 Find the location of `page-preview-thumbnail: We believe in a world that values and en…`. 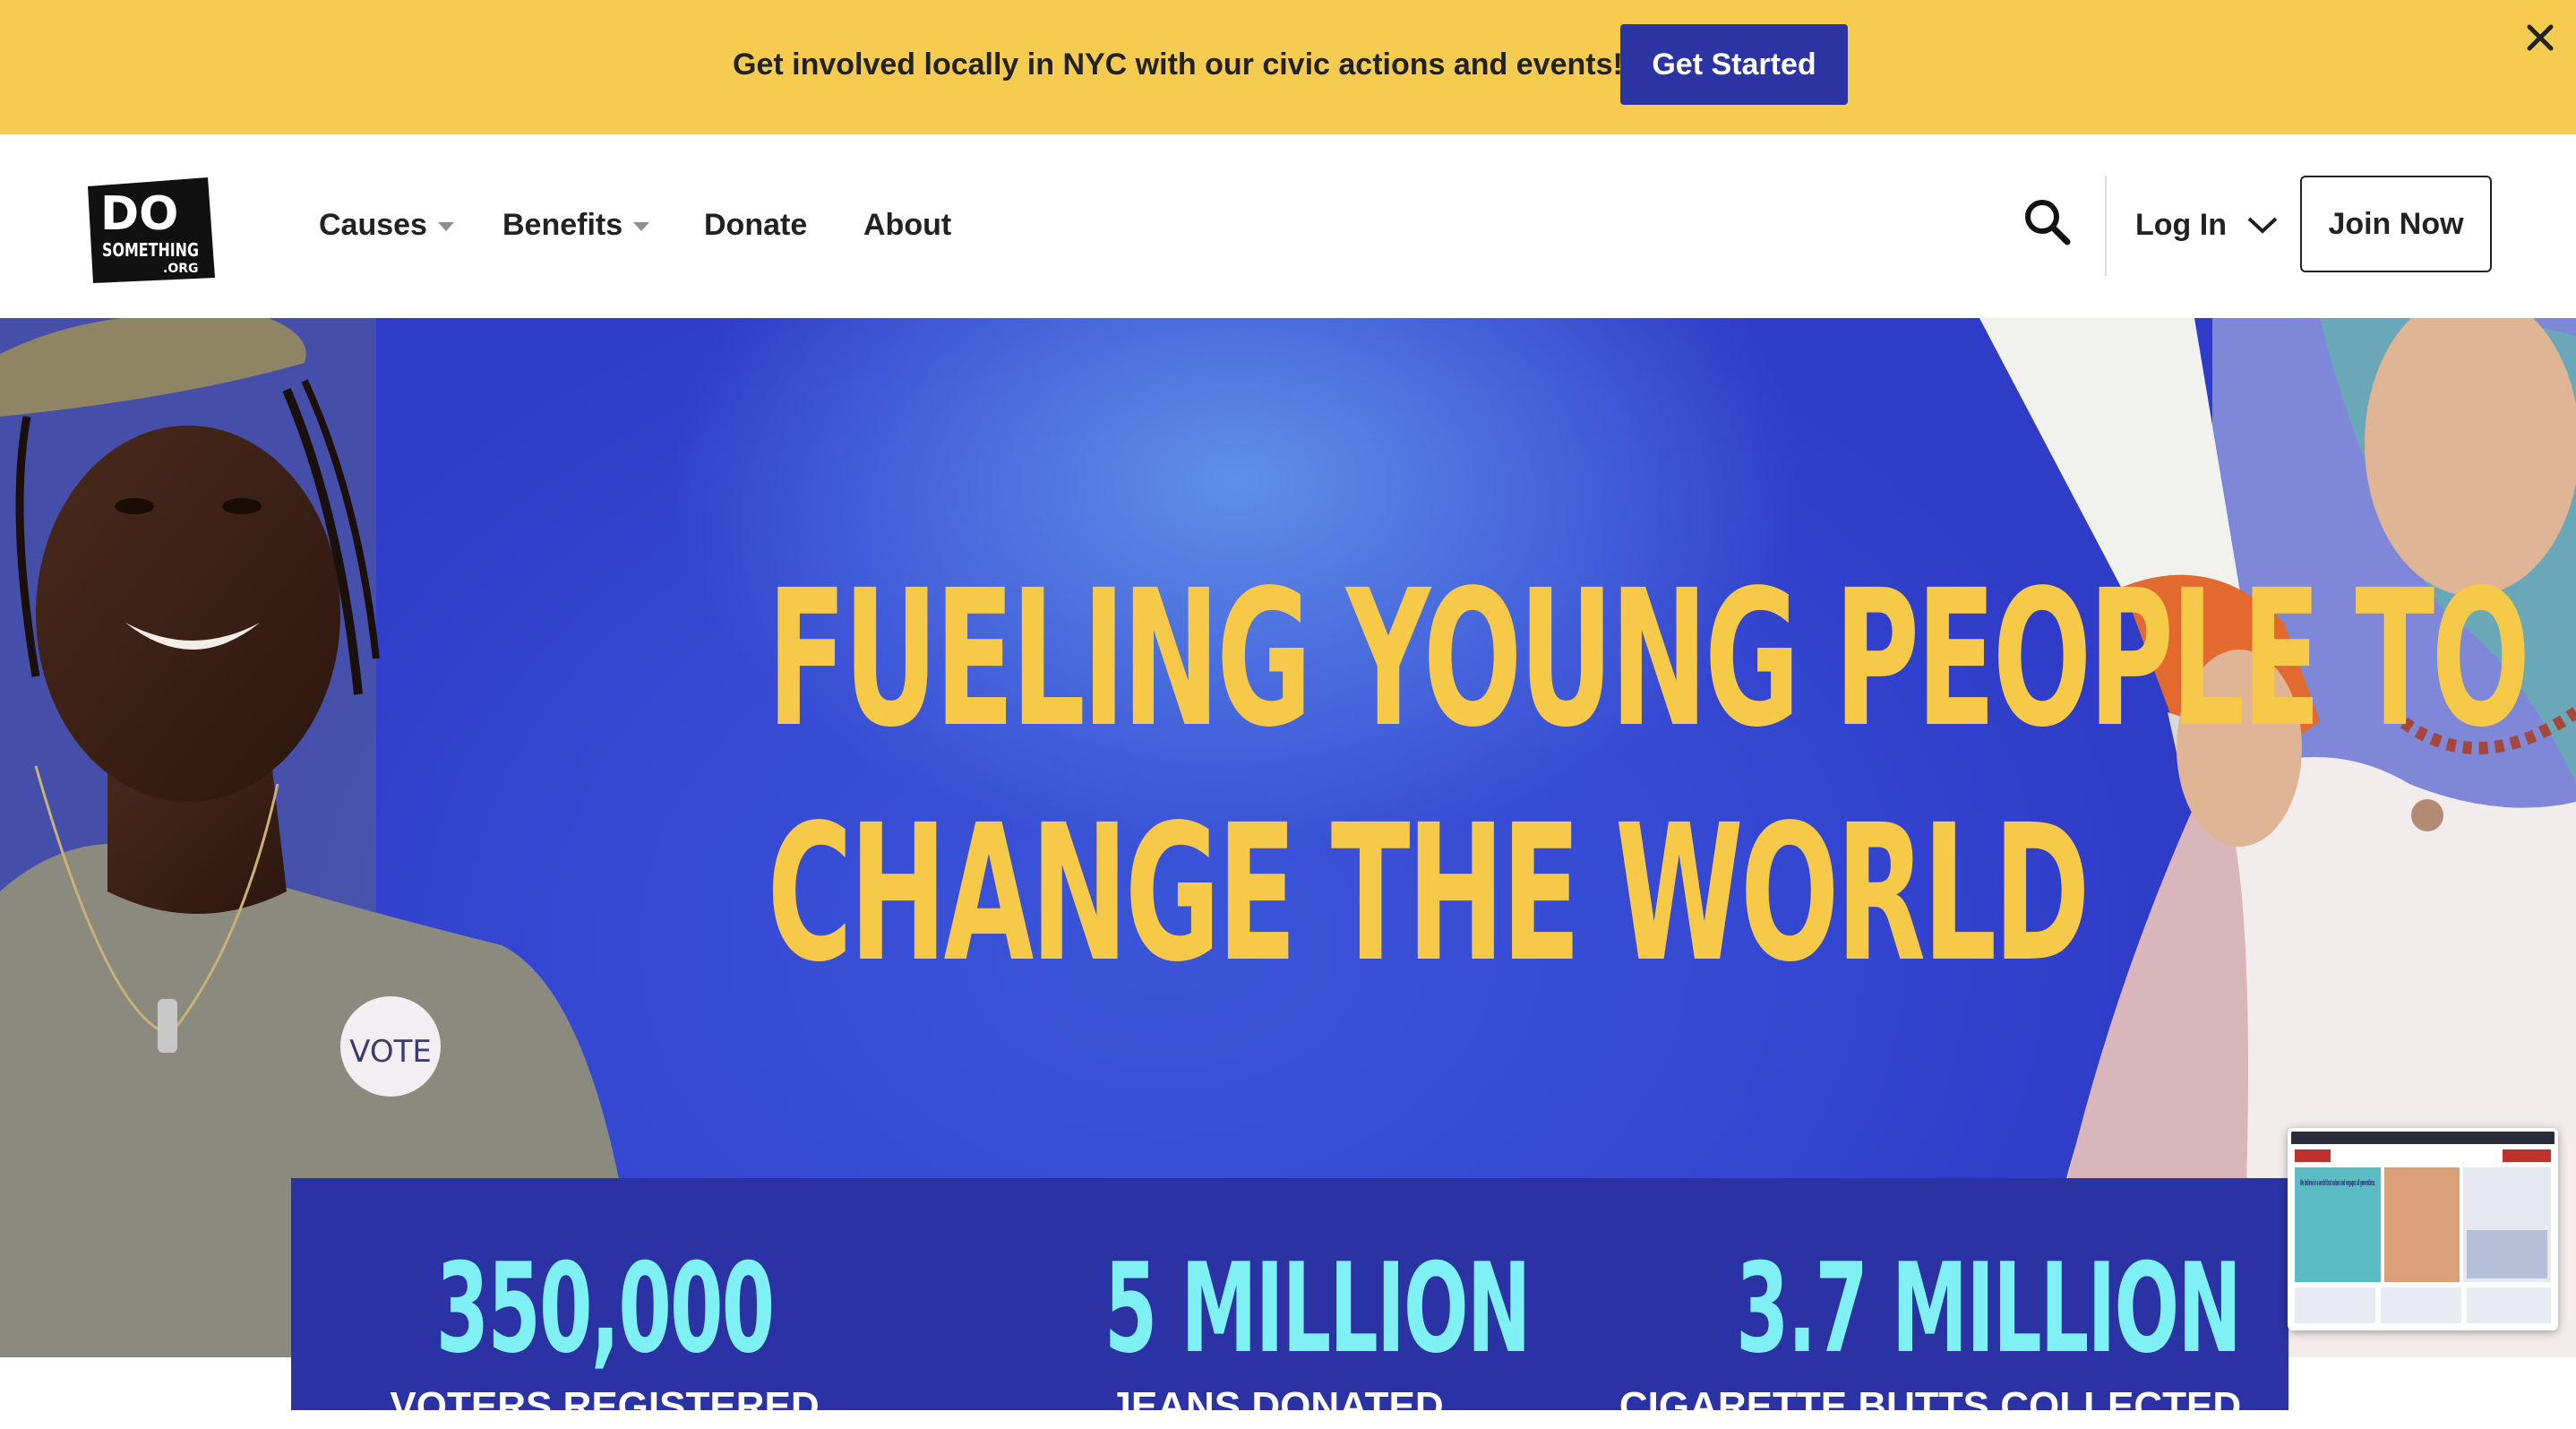

page-preview-thumbnail: We believe in a world that values and en… is located at coordinates (2423, 1229).